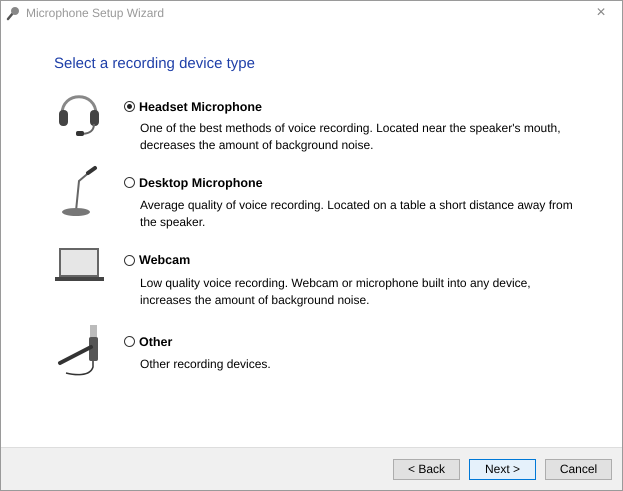 The height and width of the screenshot is (491, 623). Describe the element at coordinates (201, 183) in the screenshot. I see `option-label: Desktop Microphone` at that location.